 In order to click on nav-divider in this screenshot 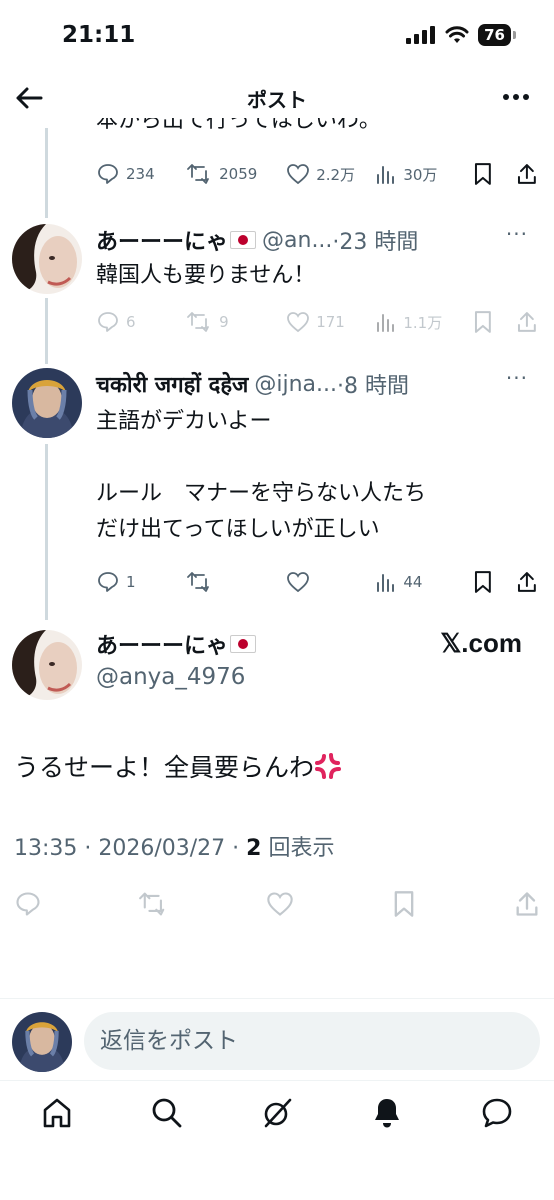, I will do `click(277, 1080)`.